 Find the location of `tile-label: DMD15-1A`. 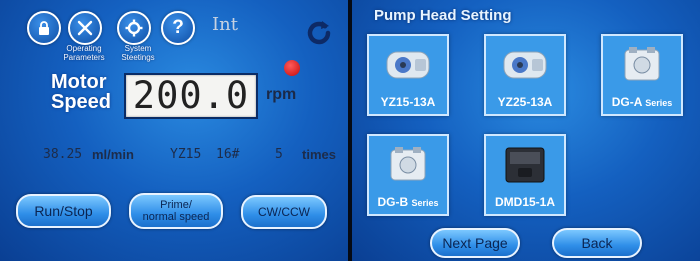

tile-label: DMD15-1A is located at coordinates (525, 202).